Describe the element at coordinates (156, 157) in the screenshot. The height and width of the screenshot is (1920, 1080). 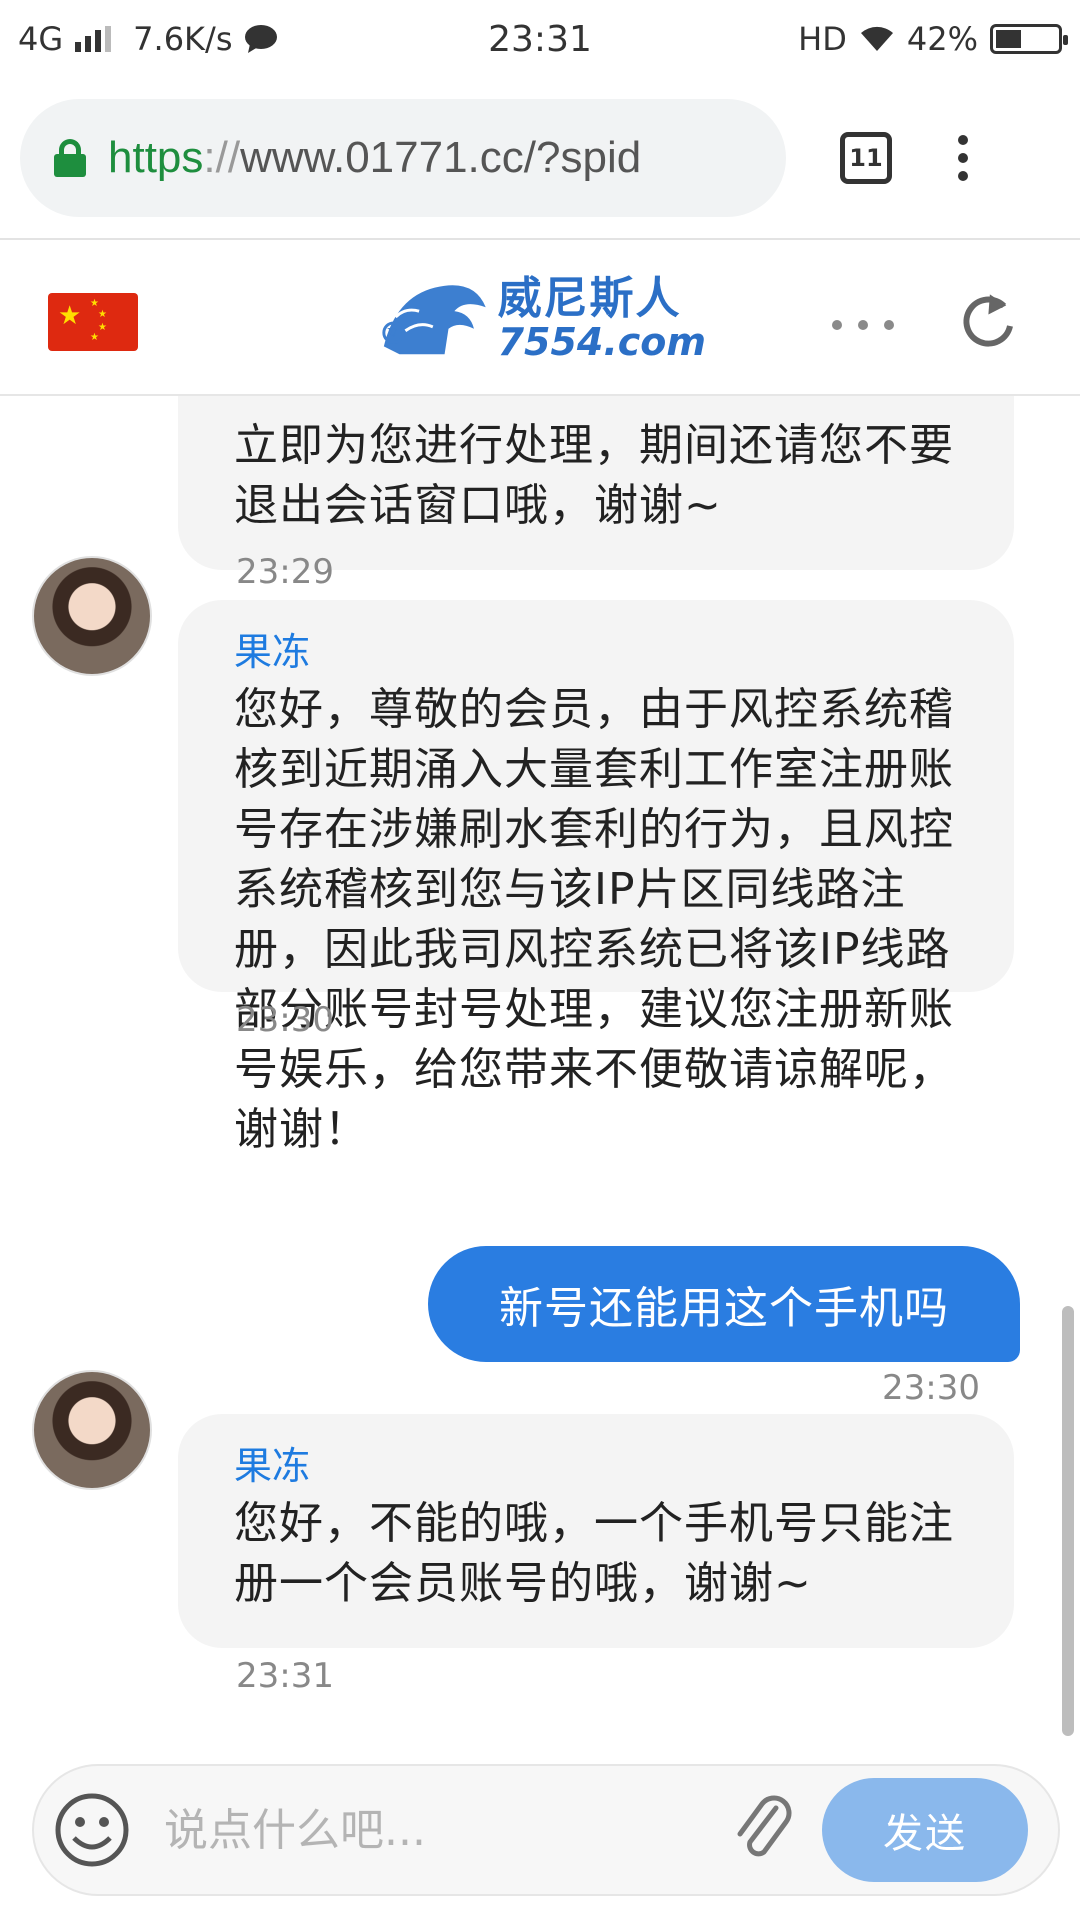
I see `url-scheme: https` at that location.